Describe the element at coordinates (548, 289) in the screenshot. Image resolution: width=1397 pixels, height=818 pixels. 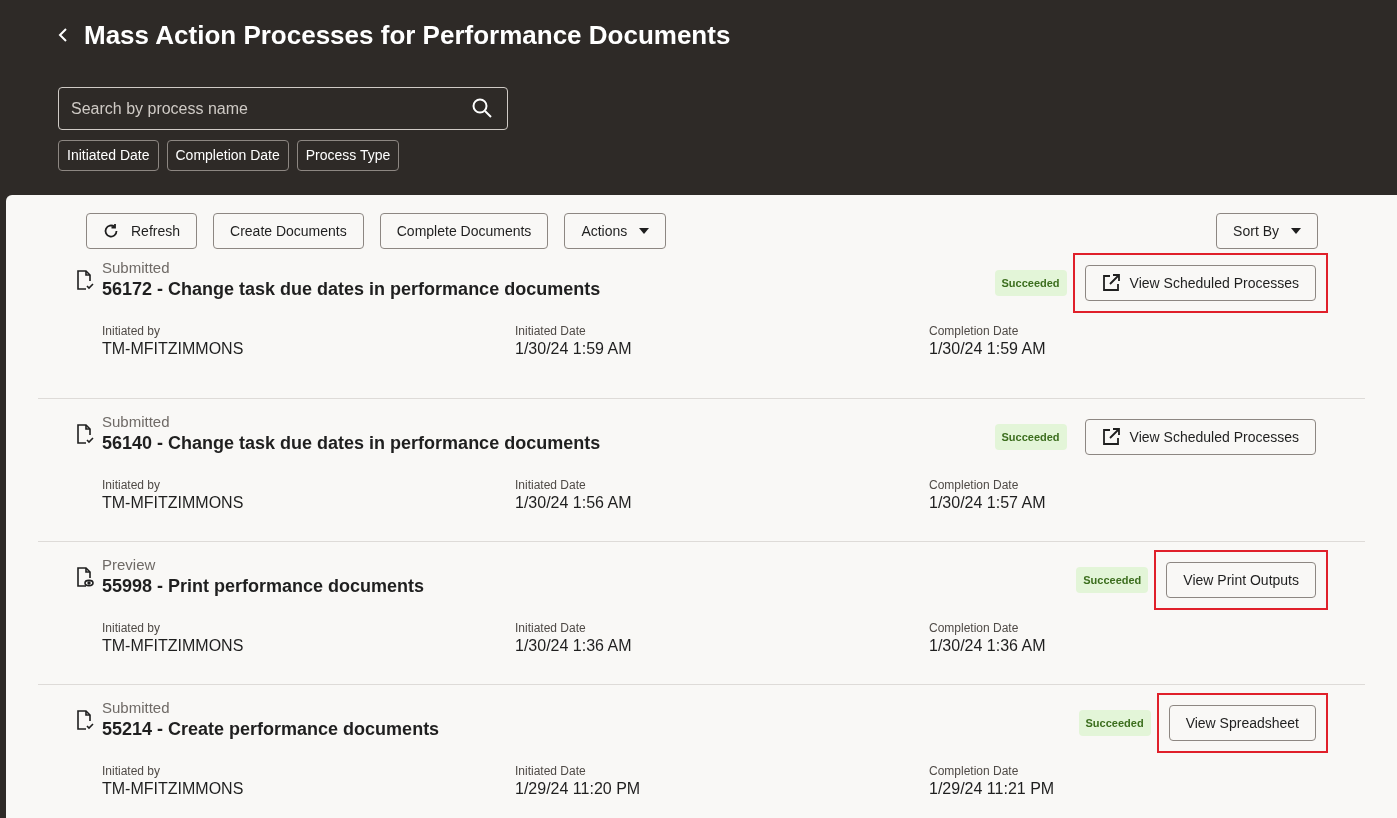
I see `process-title: 56172 - Change task due dates in performance documents` at that location.